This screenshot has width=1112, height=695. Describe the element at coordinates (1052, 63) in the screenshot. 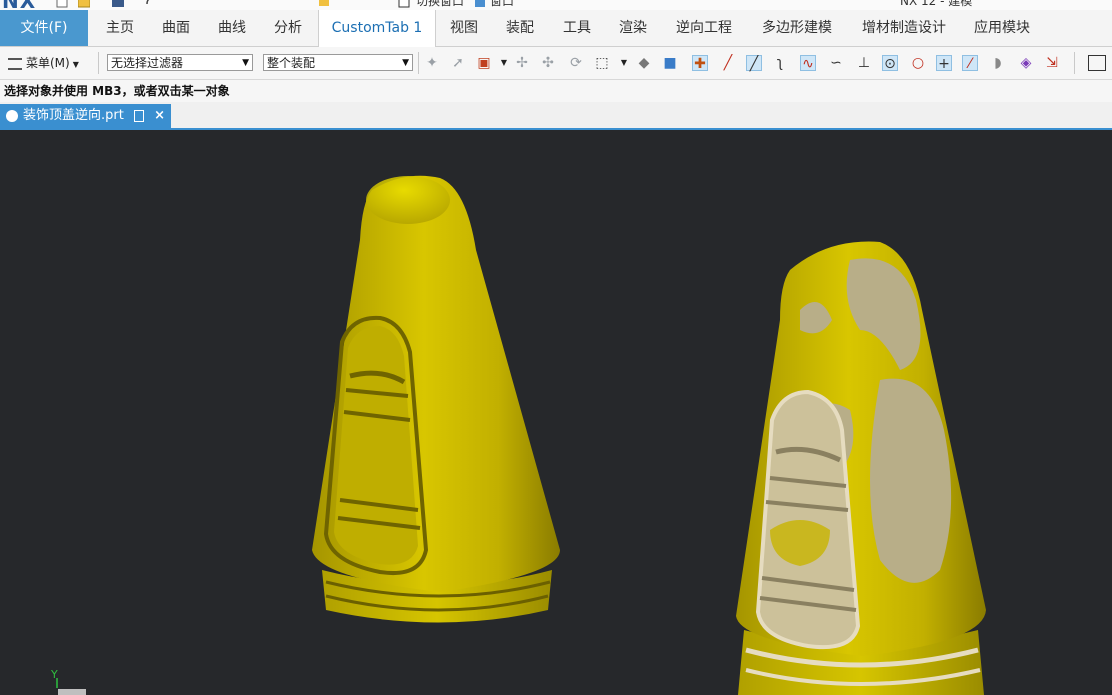

I see `axis-icon: ⇲` at that location.